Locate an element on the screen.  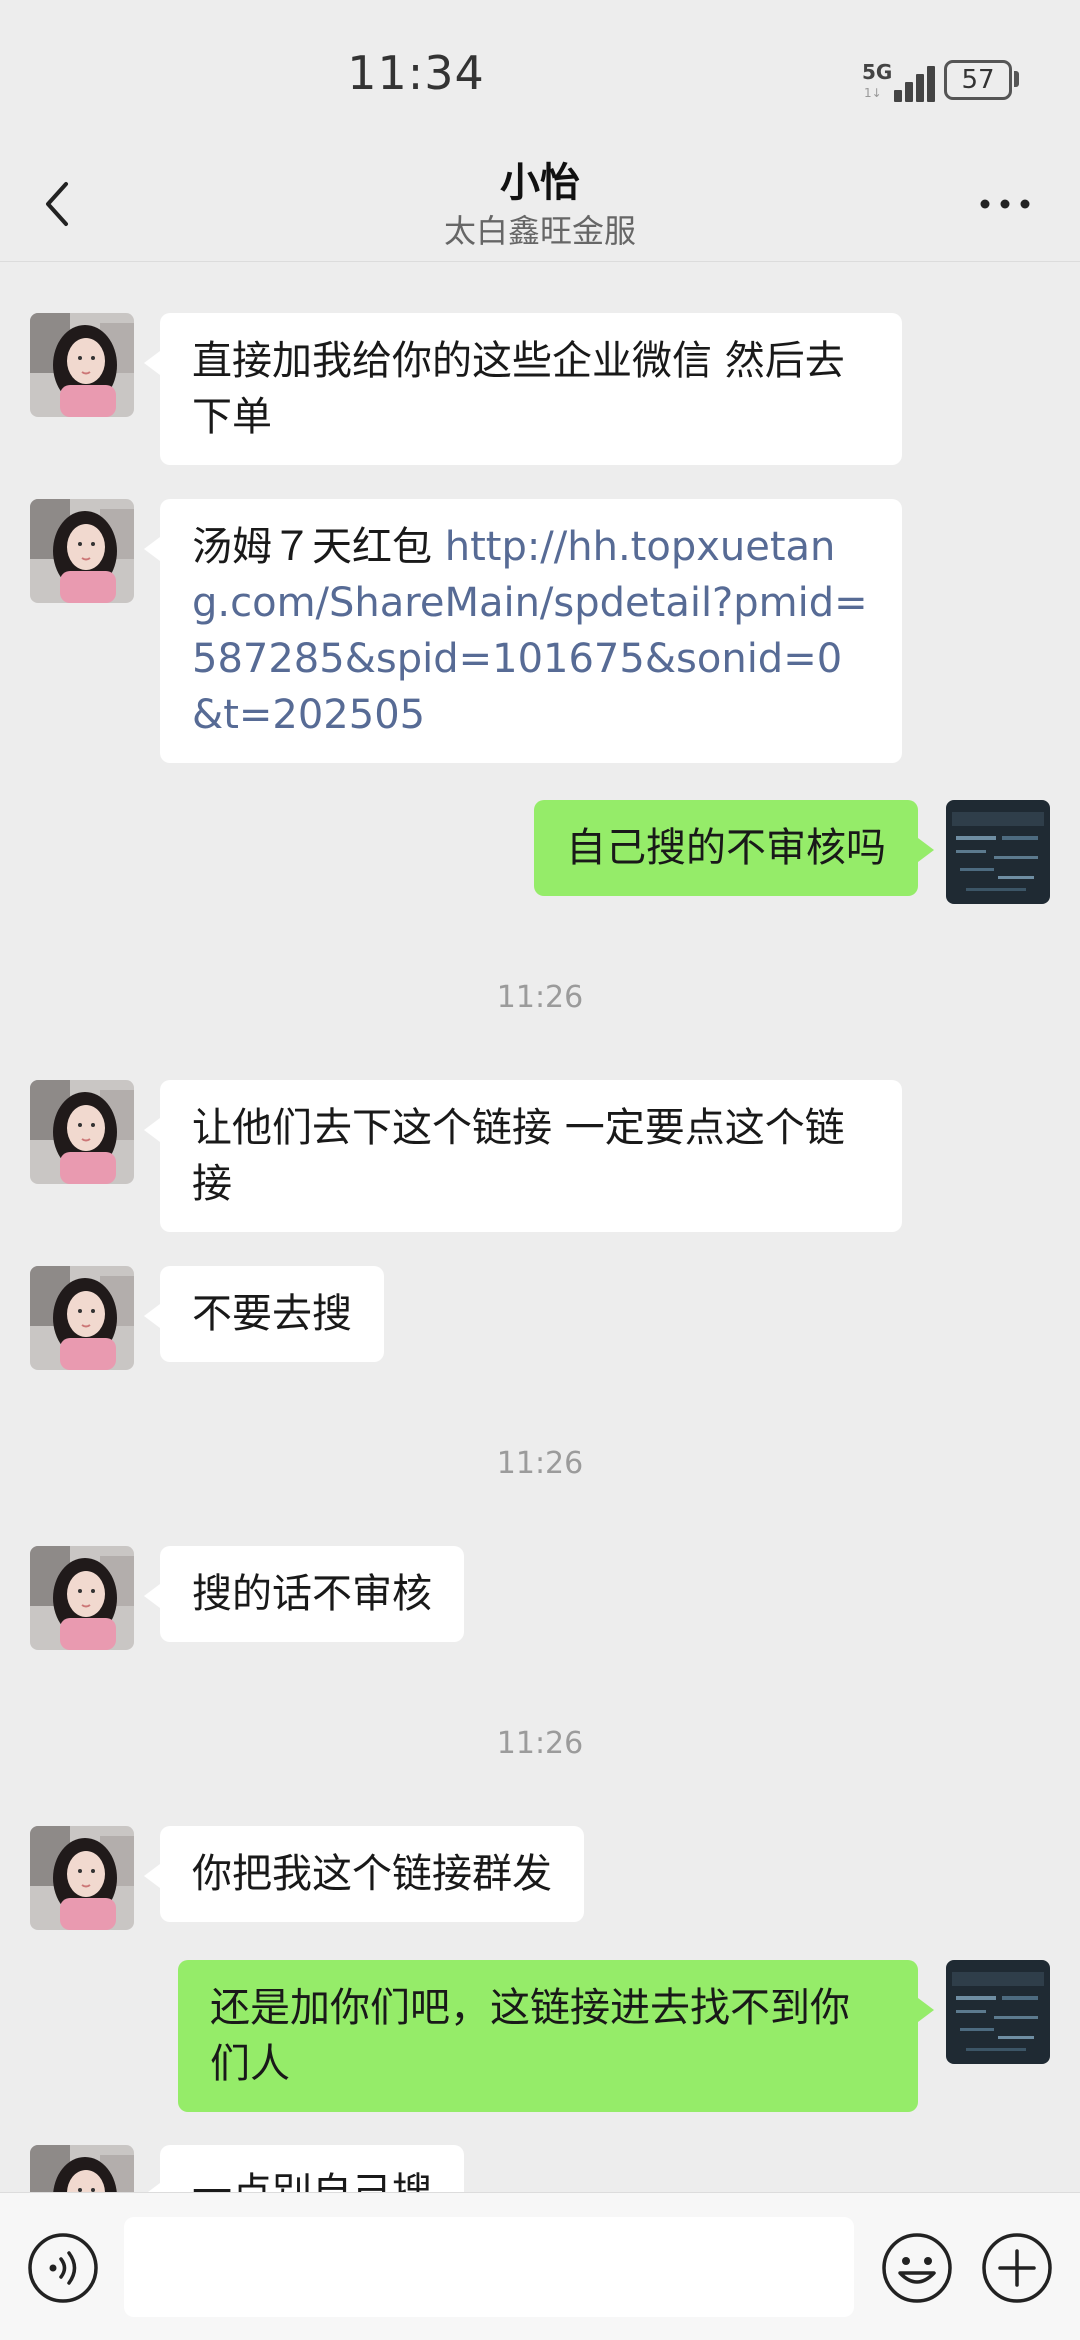
plus-circle-icon is located at coordinates (1017, 2268).